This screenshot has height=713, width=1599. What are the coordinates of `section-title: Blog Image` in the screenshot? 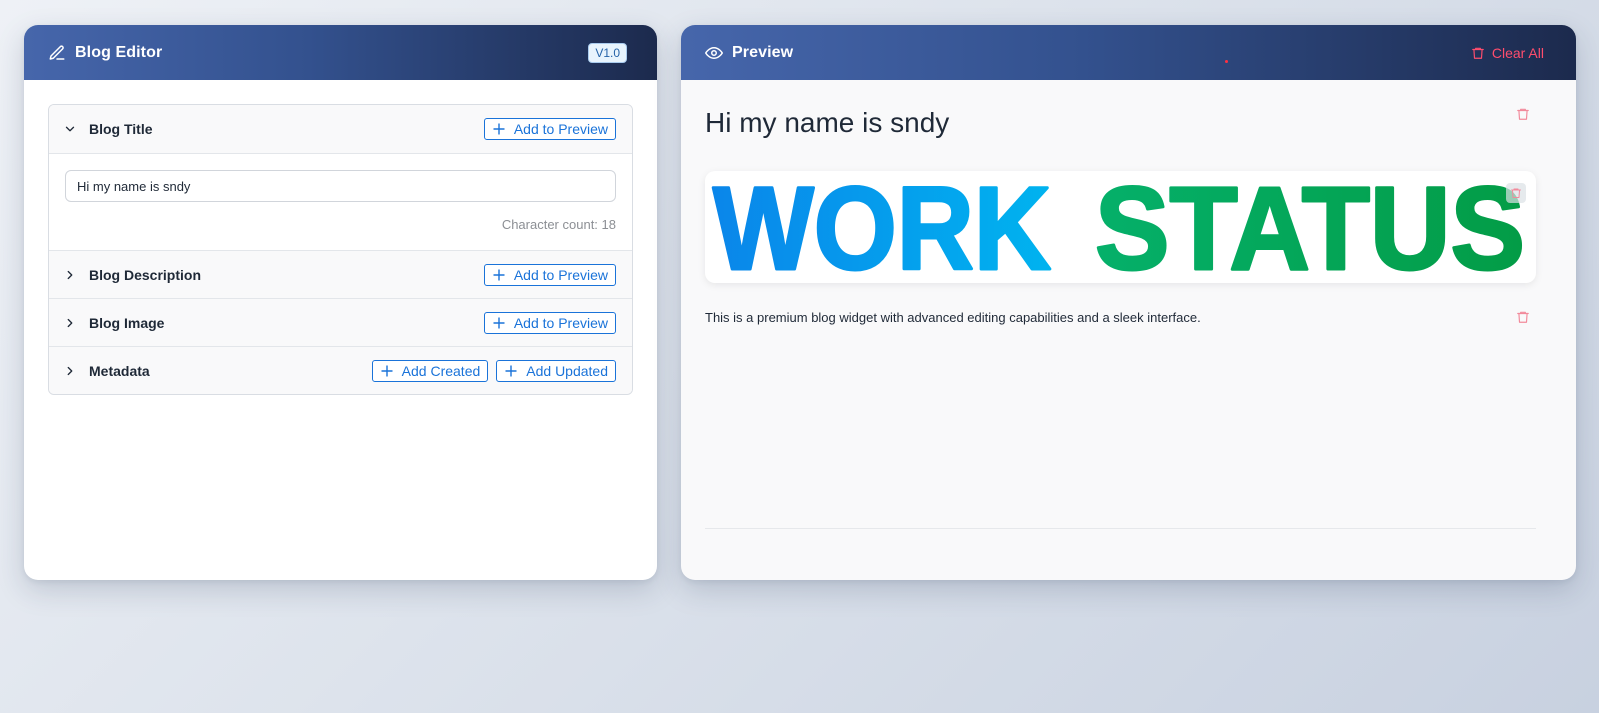 It's located at (127, 322).